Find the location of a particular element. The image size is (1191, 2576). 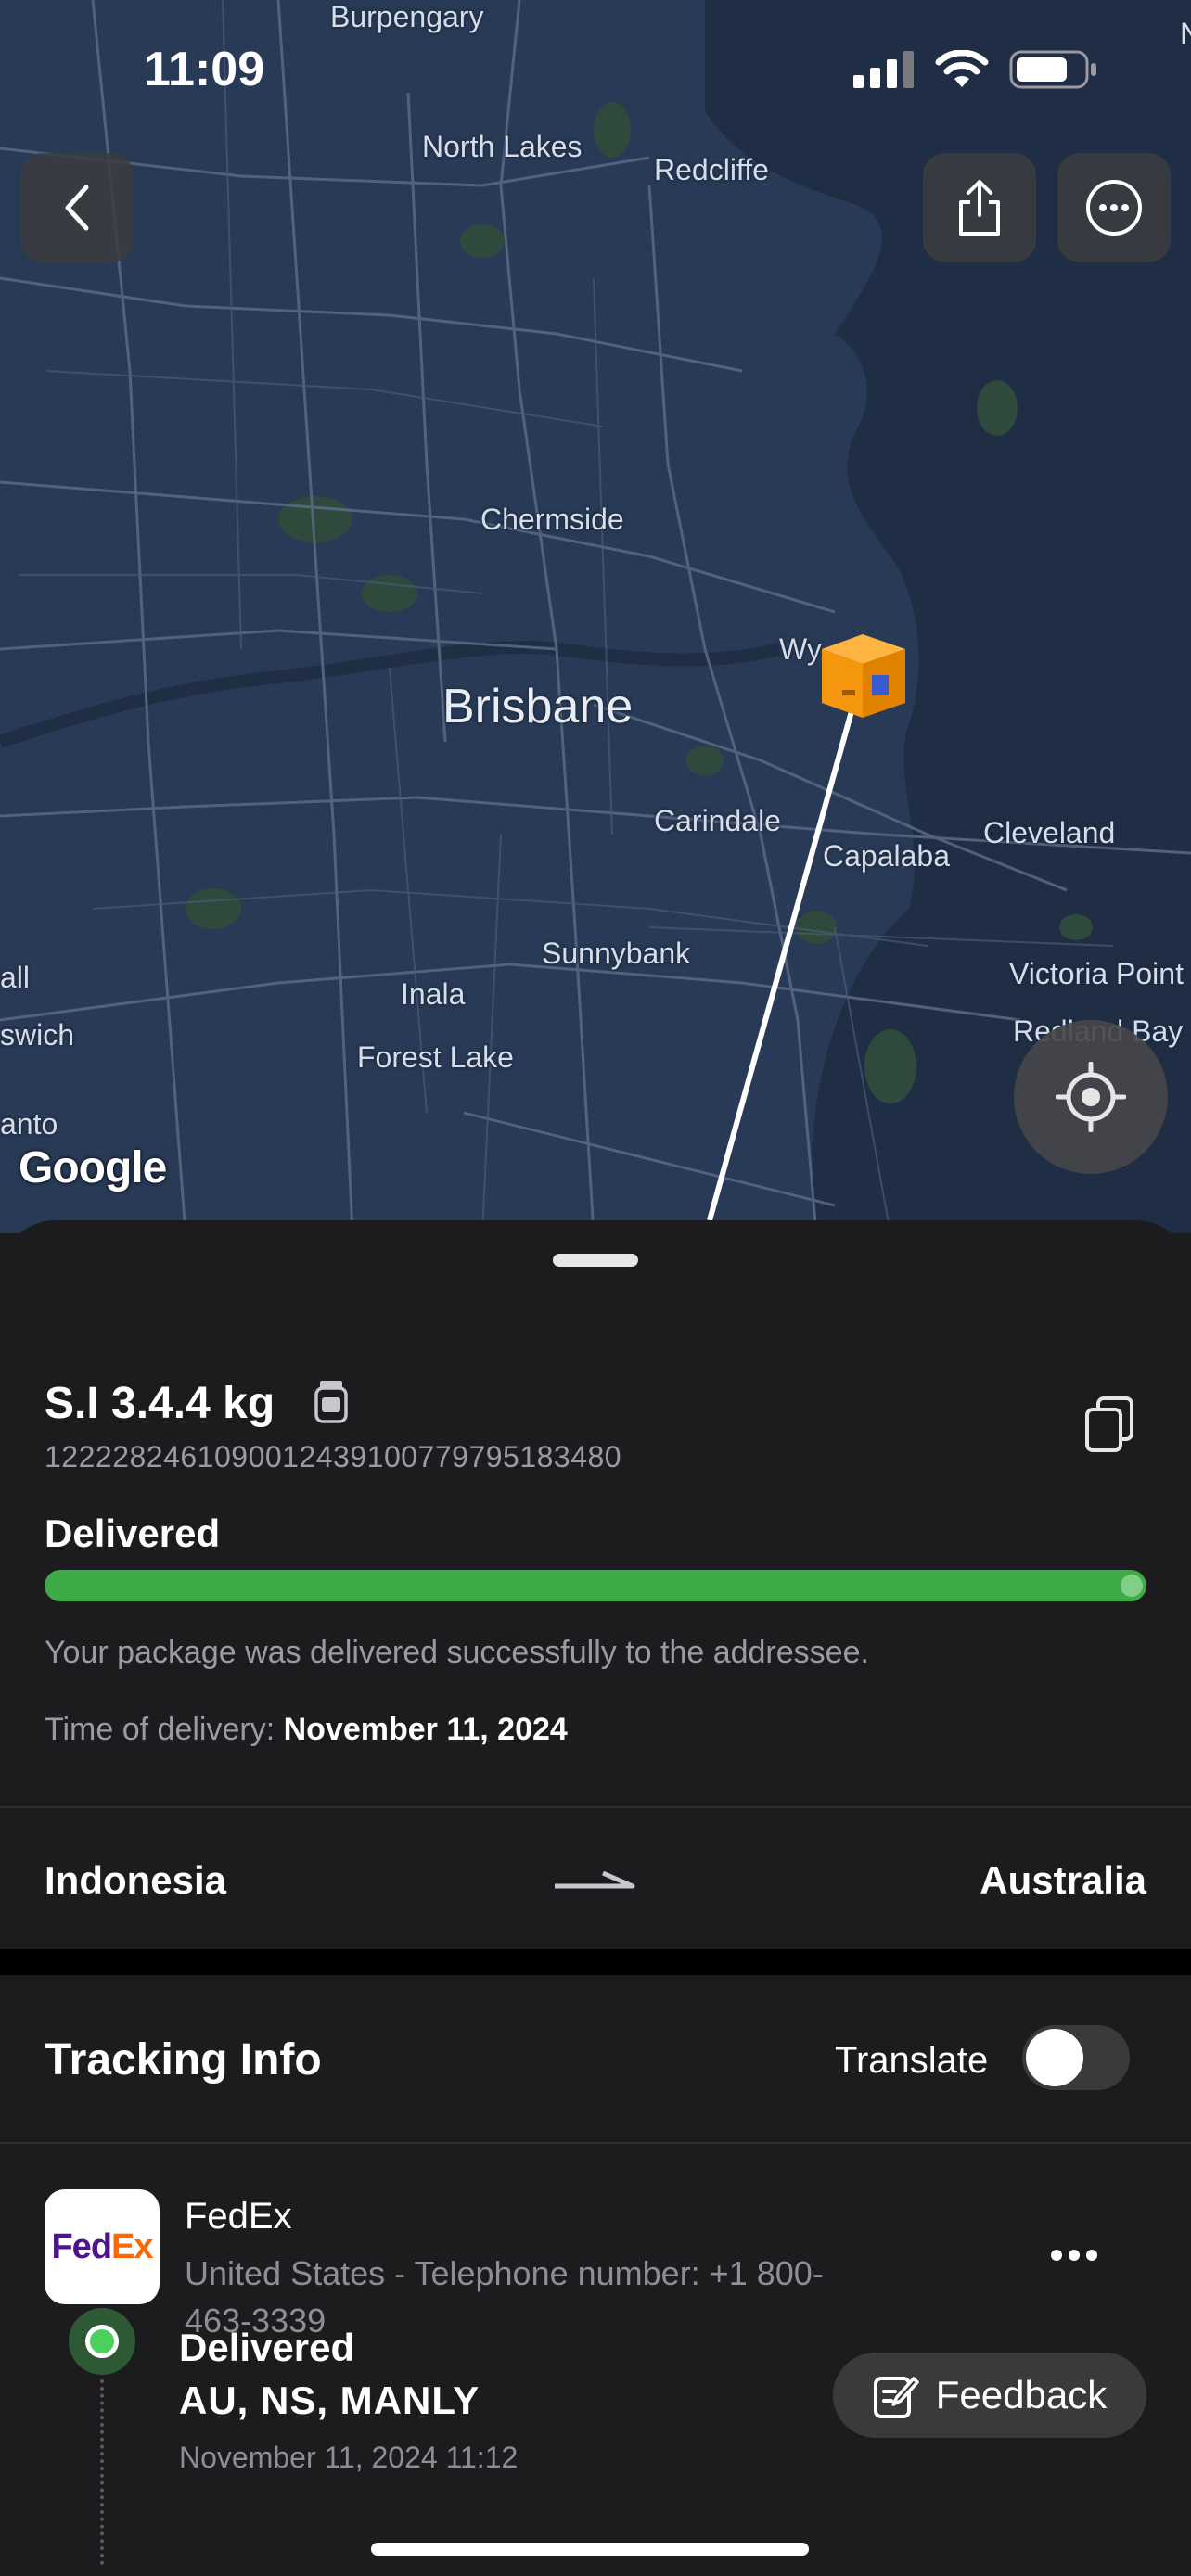

tracking-info-title: Tracking Info is located at coordinates (183, 2060).